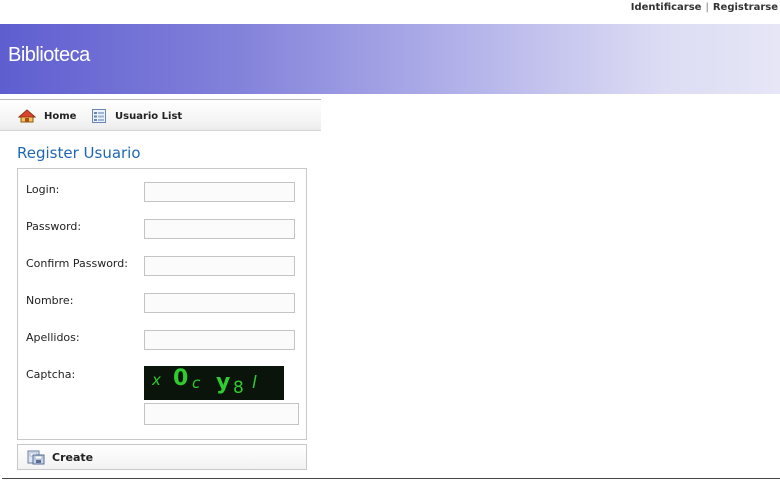 Image resolution: width=780 pixels, height=484 pixels. I want to click on top-bar: Identificarse | Registrarse, so click(390, 10).